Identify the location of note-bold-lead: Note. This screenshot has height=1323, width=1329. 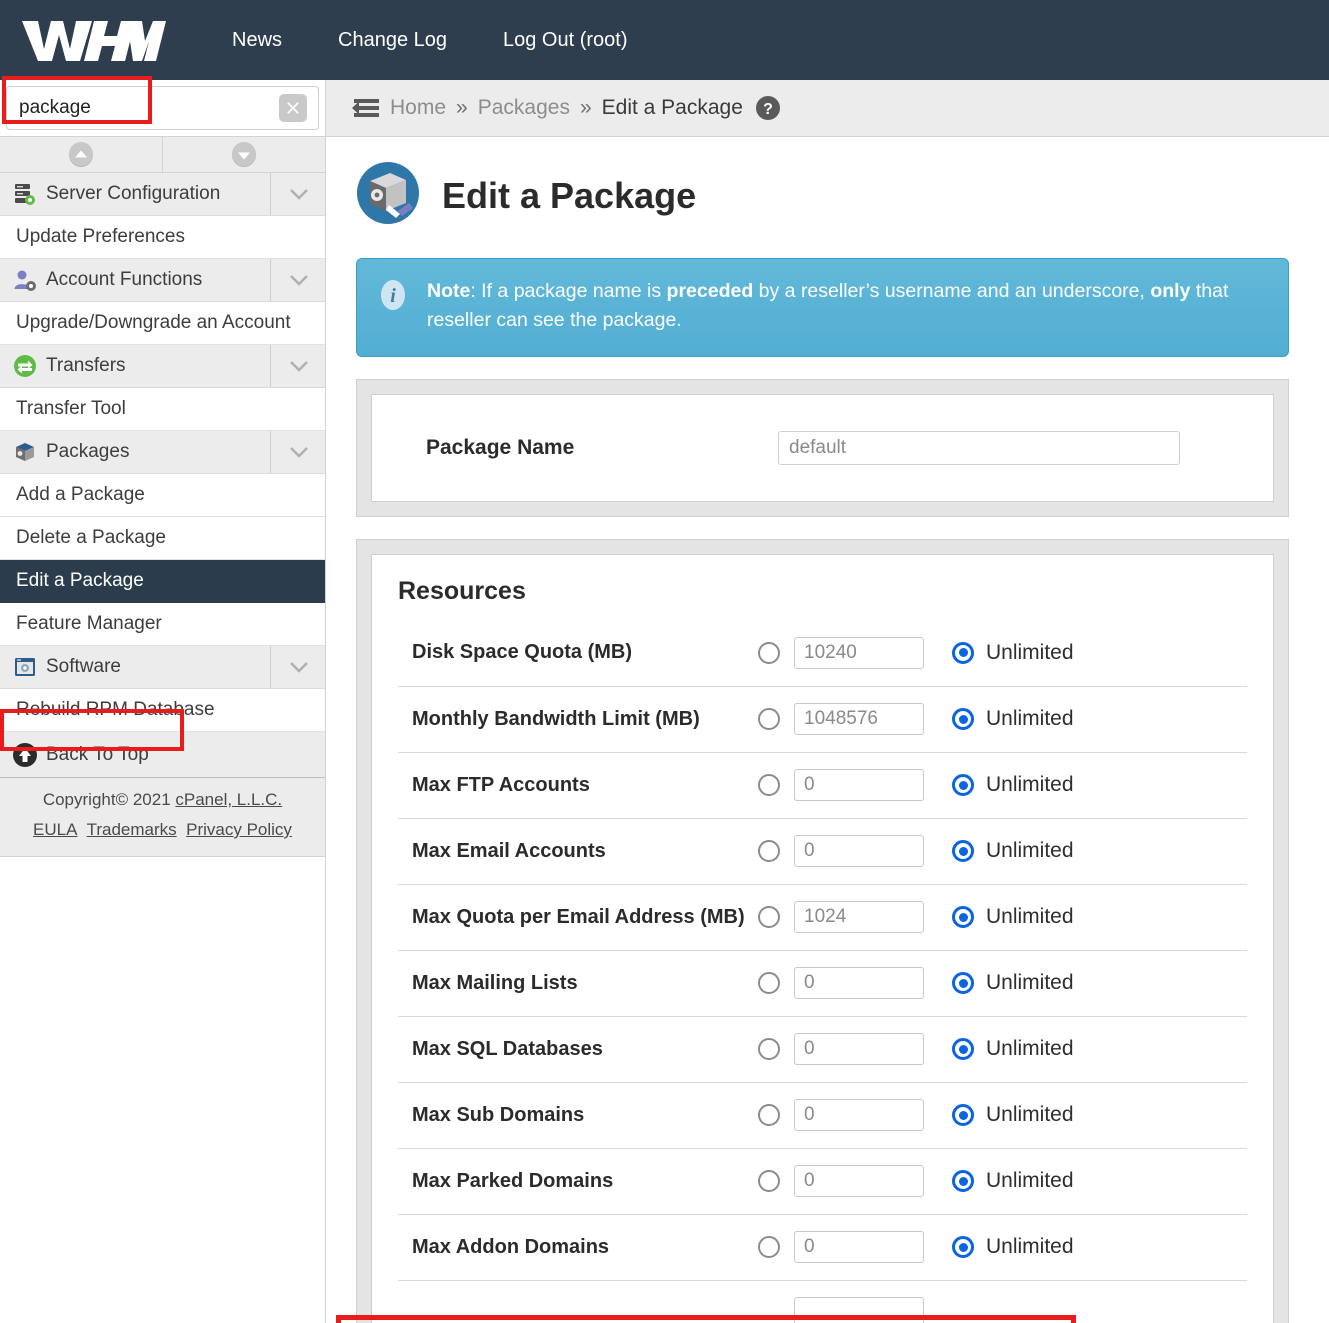
(449, 291).